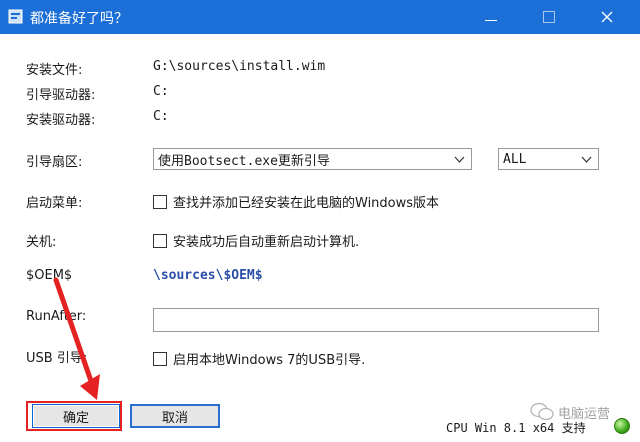 This screenshot has height=442, width=640. I want to click on boot-method-select: 使用Bootsect.exe更新引导, so click(312, 159).